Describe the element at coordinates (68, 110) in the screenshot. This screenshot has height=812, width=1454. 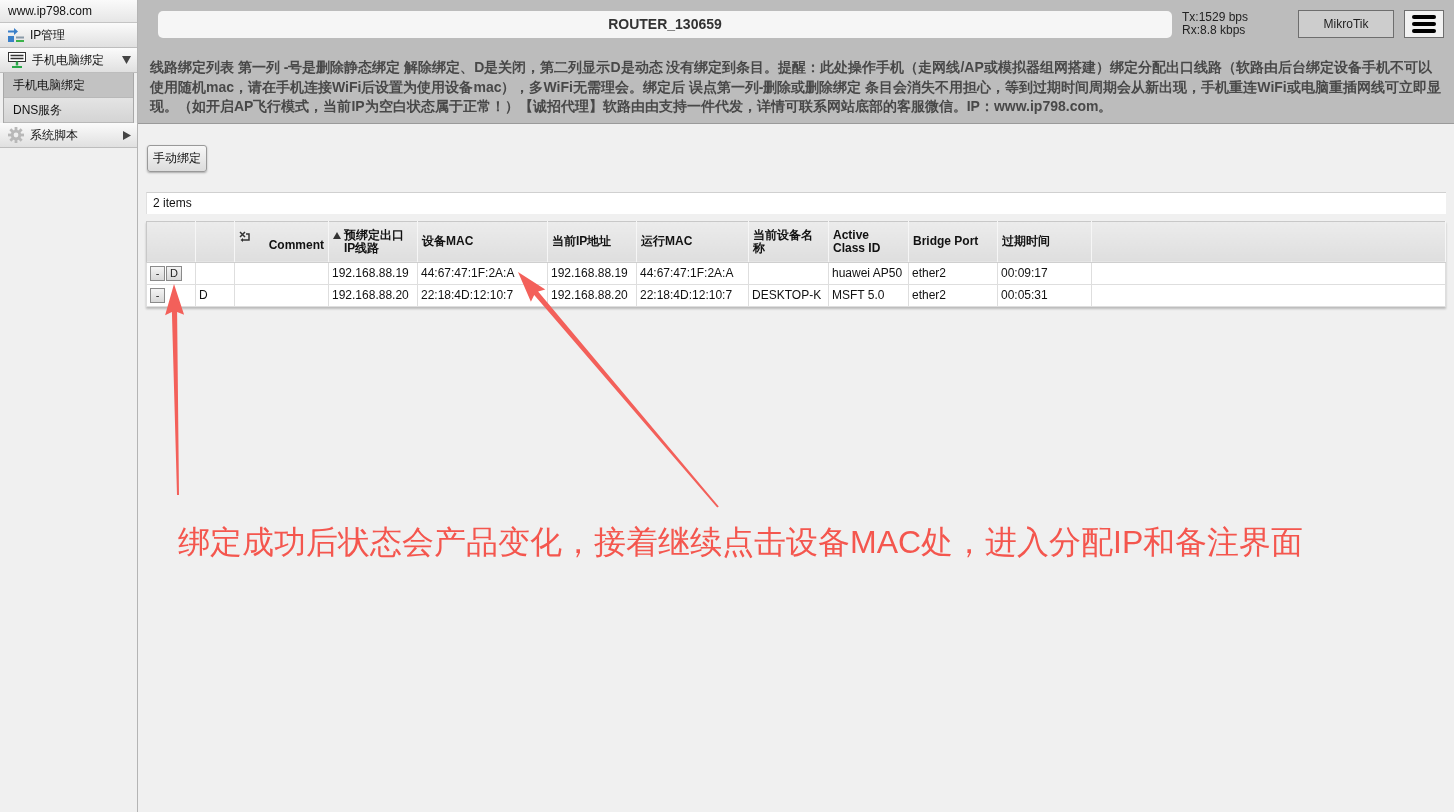
I see `sidebar-subitem: DNS服务` at that location.